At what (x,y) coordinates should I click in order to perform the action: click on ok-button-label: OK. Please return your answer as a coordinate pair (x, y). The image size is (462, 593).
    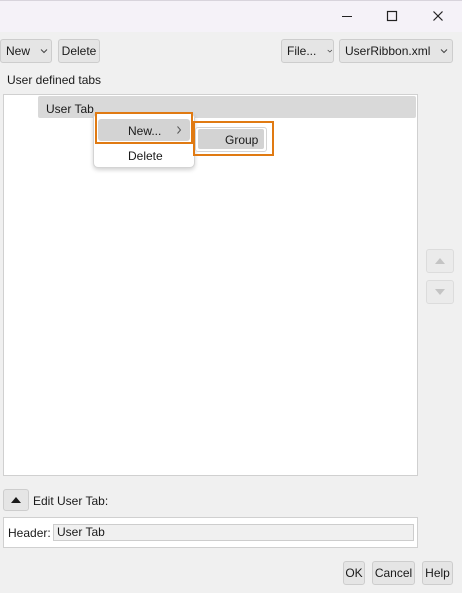
    Looking at the image, I should click on (354, 573).